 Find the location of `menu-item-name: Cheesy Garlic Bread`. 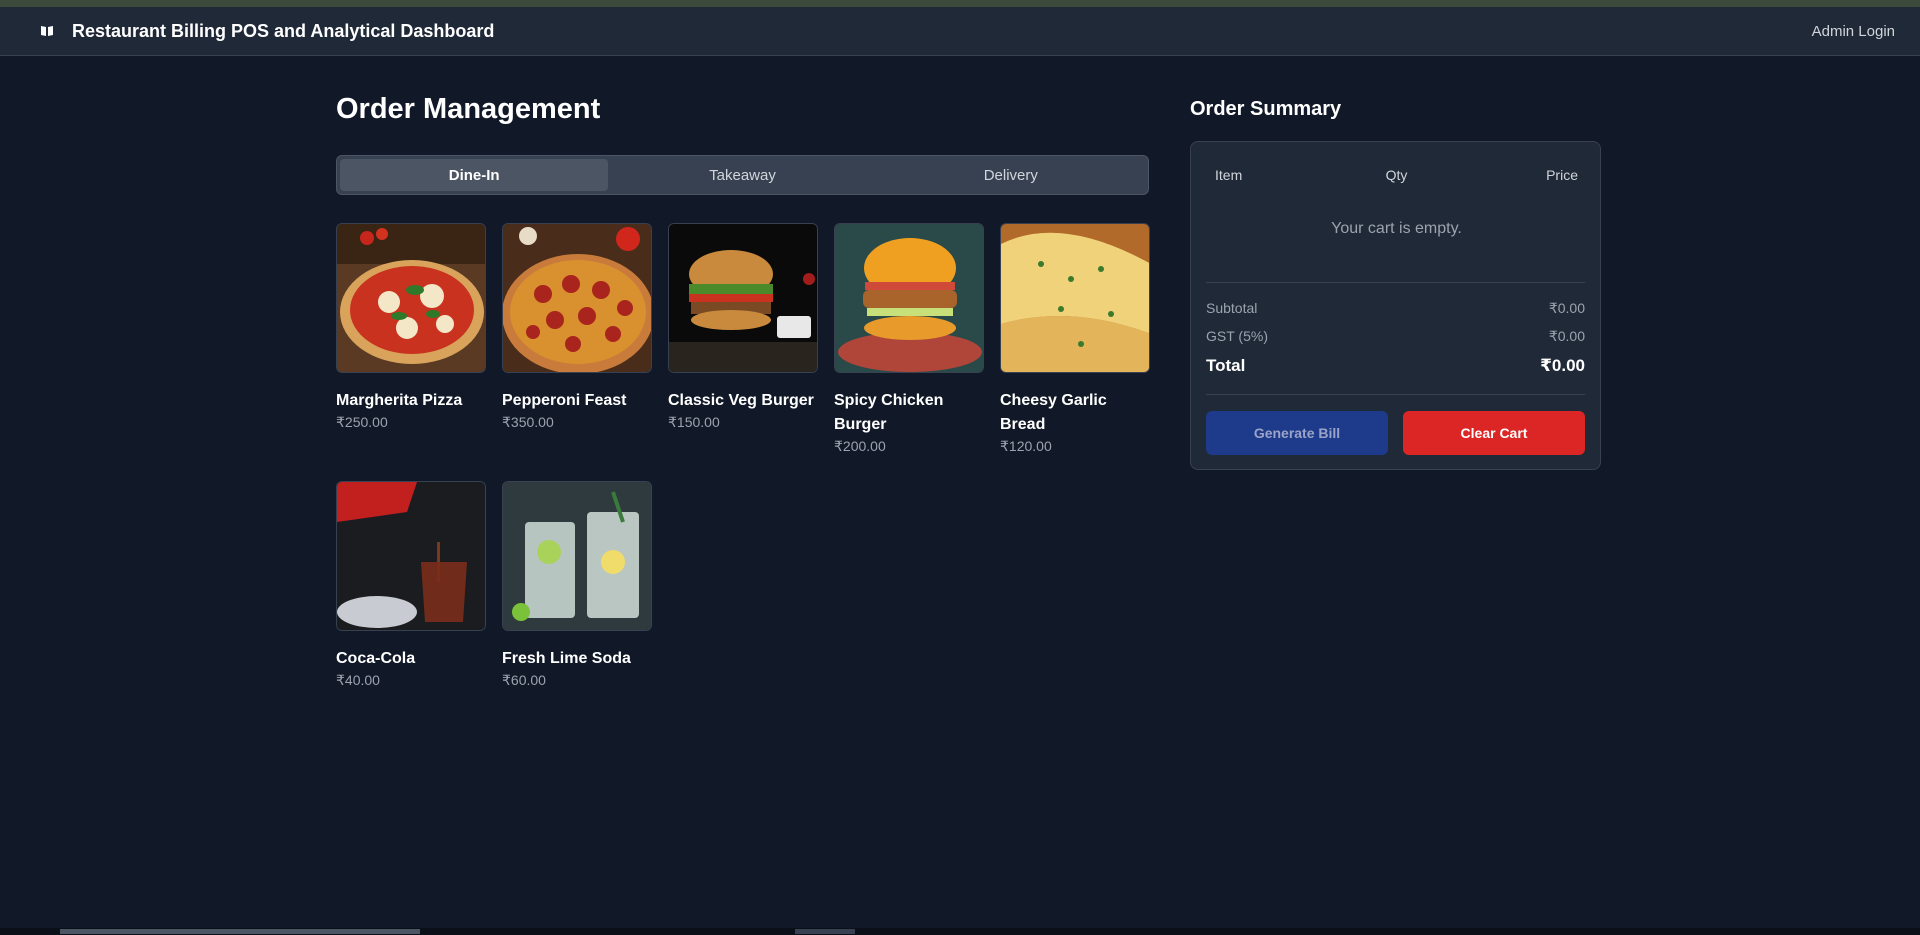

menu-item-name: Cheesy Garlic Bread is located at coordinates (1053, 412).